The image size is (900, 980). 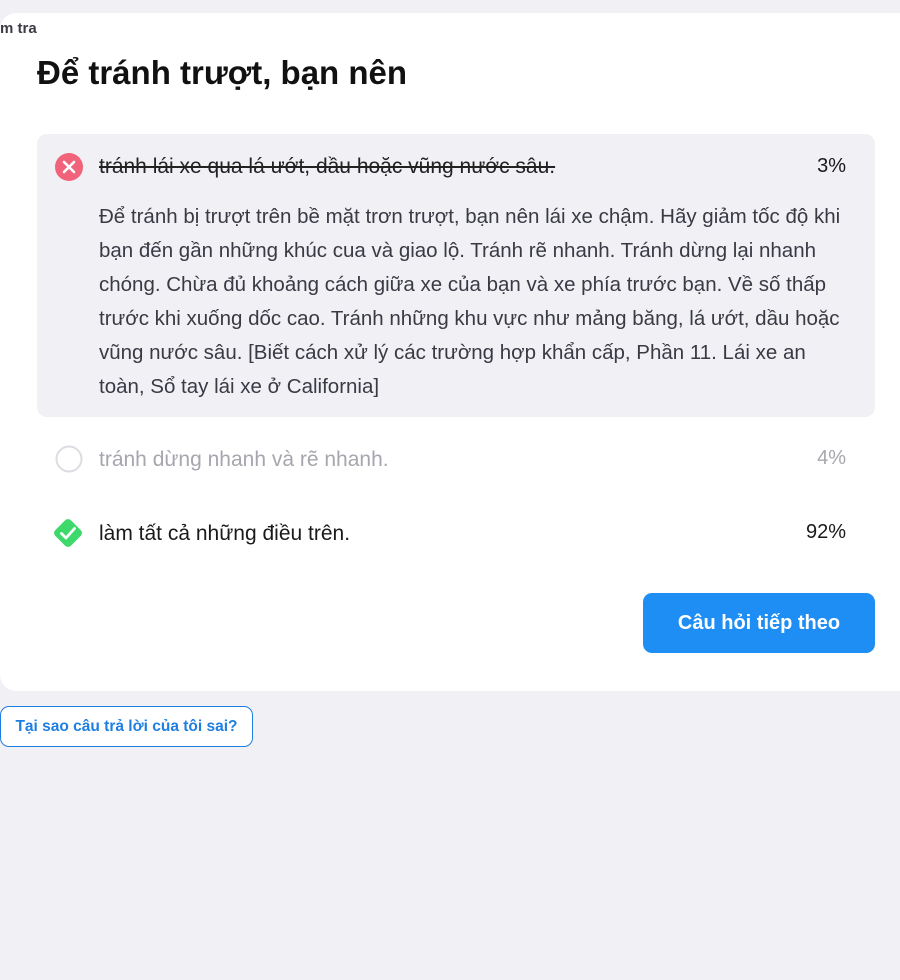 What do you see at coordinates (69, 459) in the screenshot?
I see `empty-circle-icon` at bounding box center [69, 459].